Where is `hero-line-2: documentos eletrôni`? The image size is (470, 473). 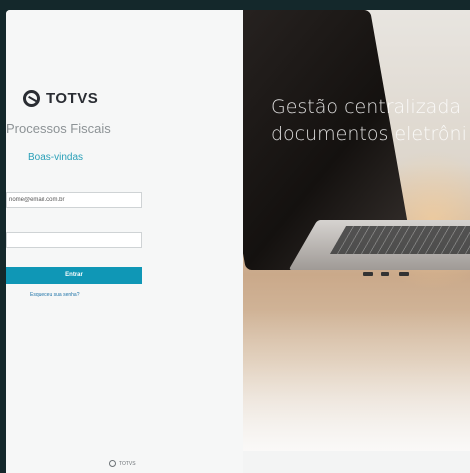 hero-line-2: documentos eletrôni is located at coordinates (369, 134).